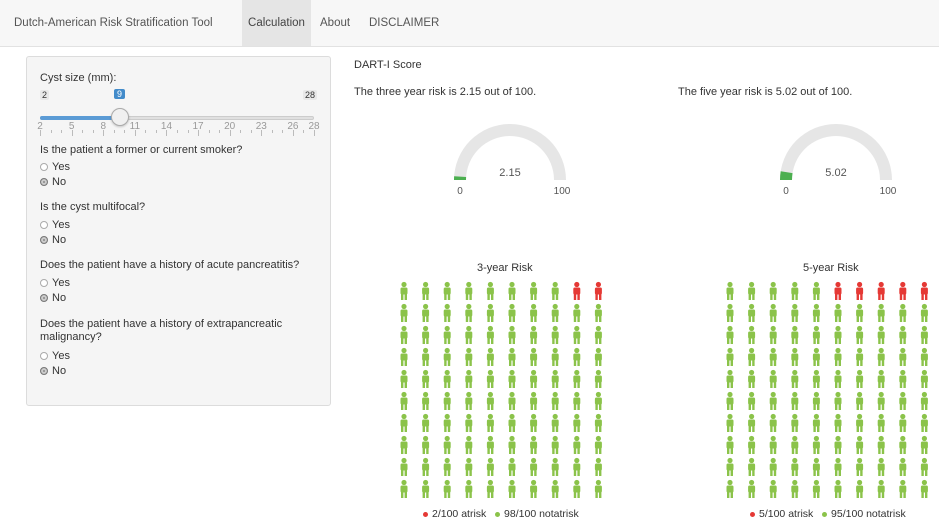  Describe the element at coordinates (838, 160) in the screenshot. I see `five-year-gauge: 5.02 0 100` at that location.